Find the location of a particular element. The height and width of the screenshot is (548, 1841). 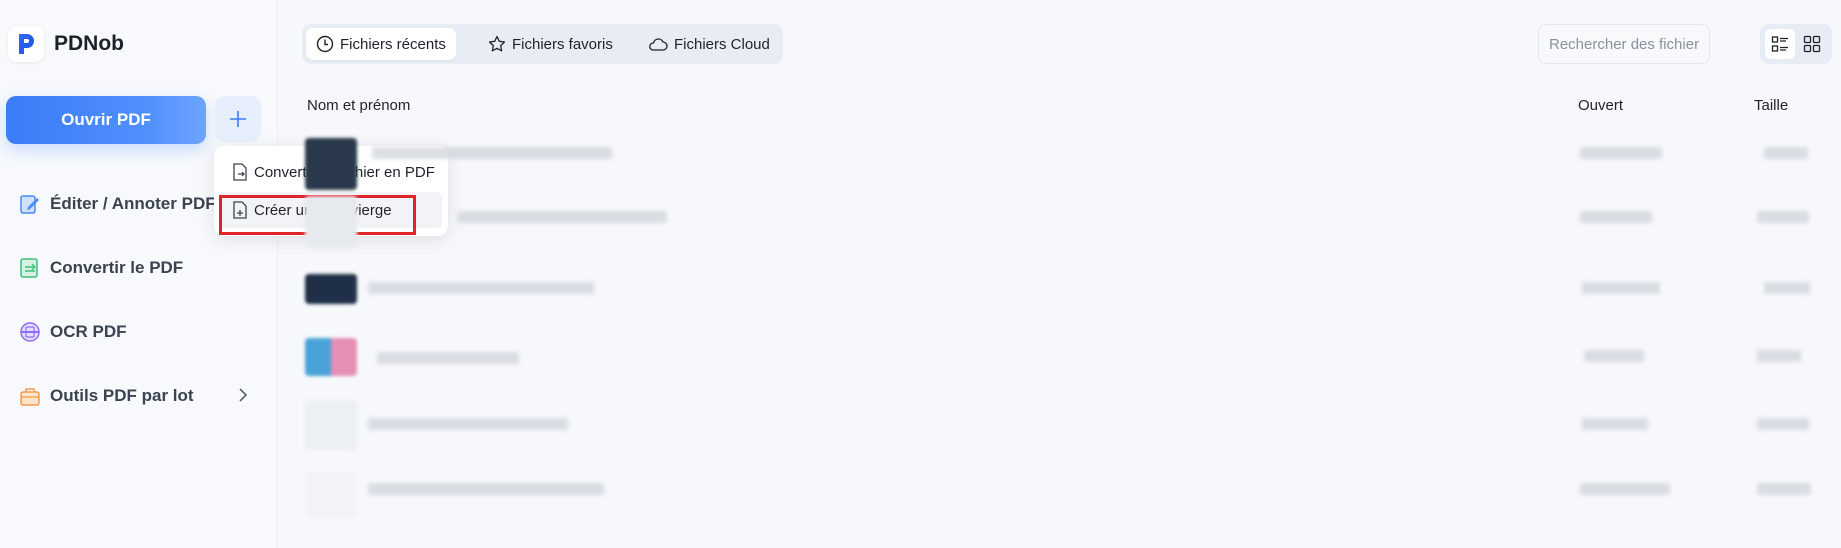

ocr-icon is located at coordinates (30, 332).